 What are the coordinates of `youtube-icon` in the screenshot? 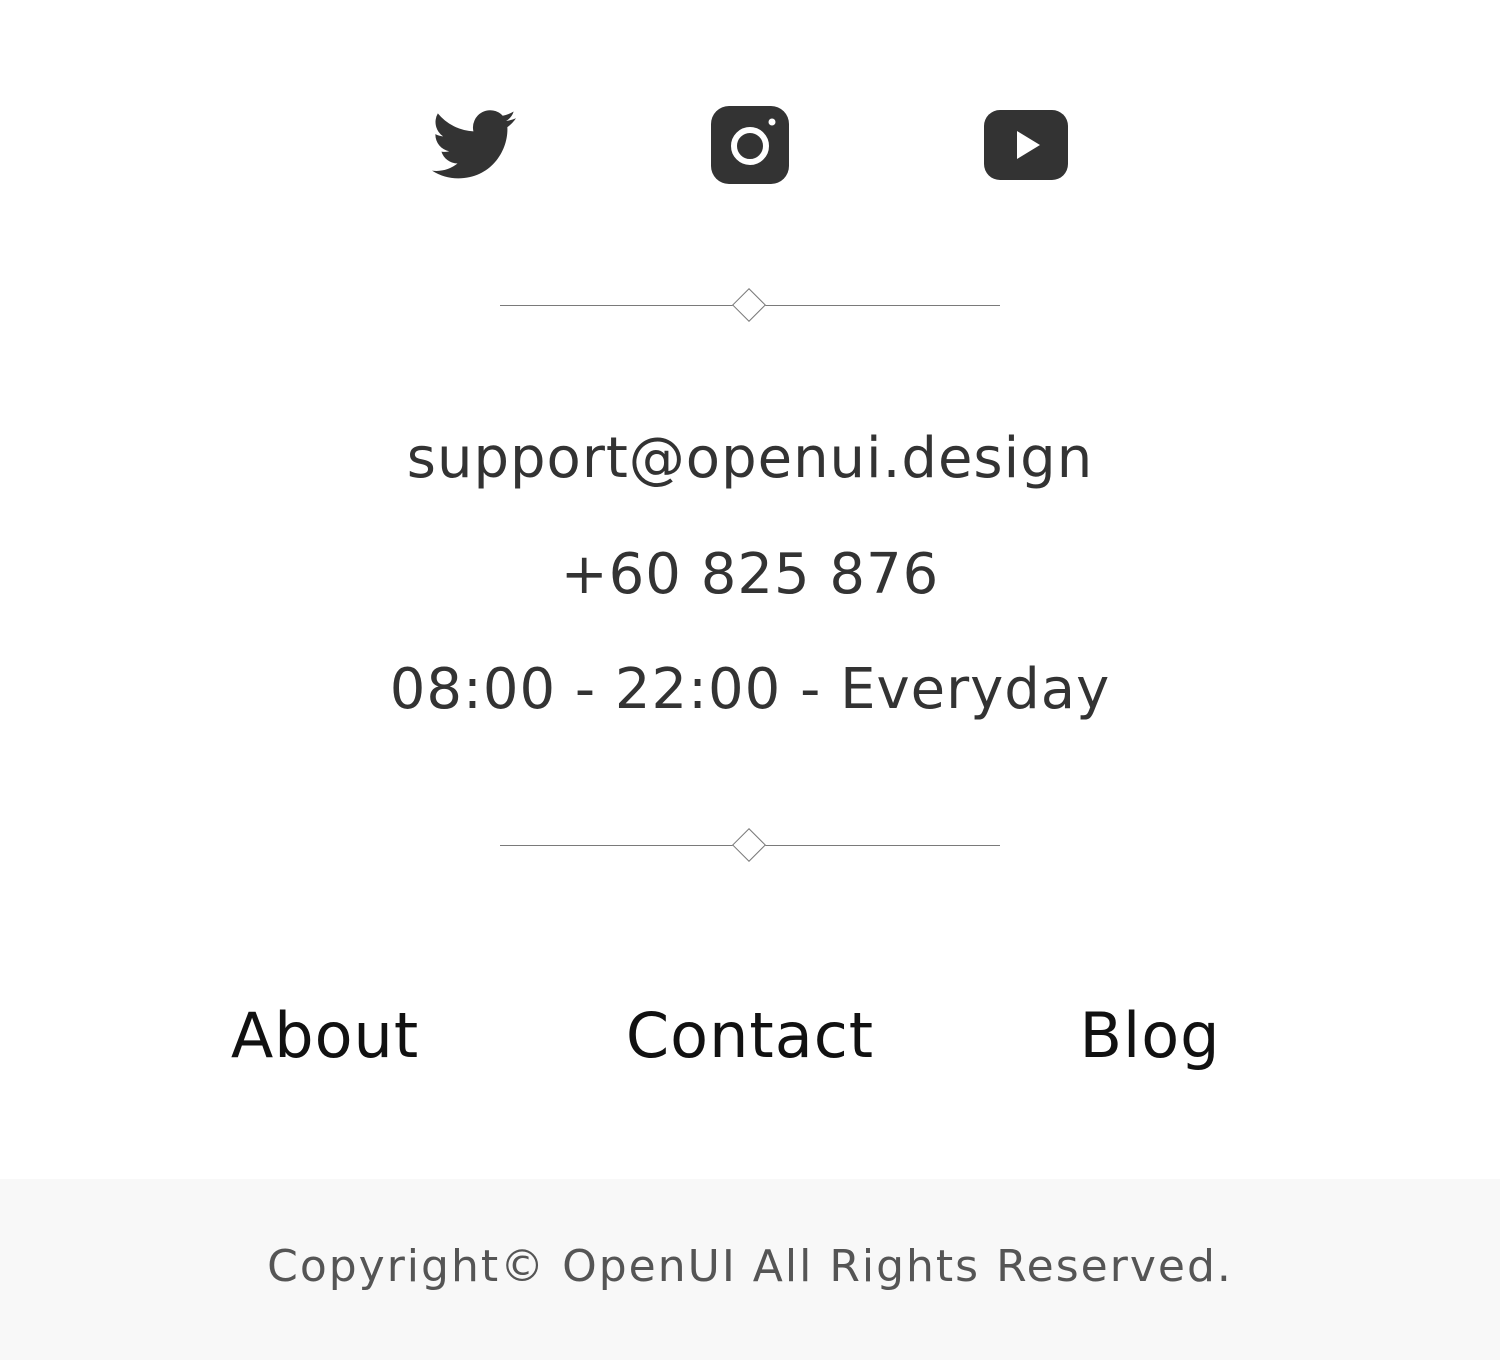 It's located at (1026, 145).